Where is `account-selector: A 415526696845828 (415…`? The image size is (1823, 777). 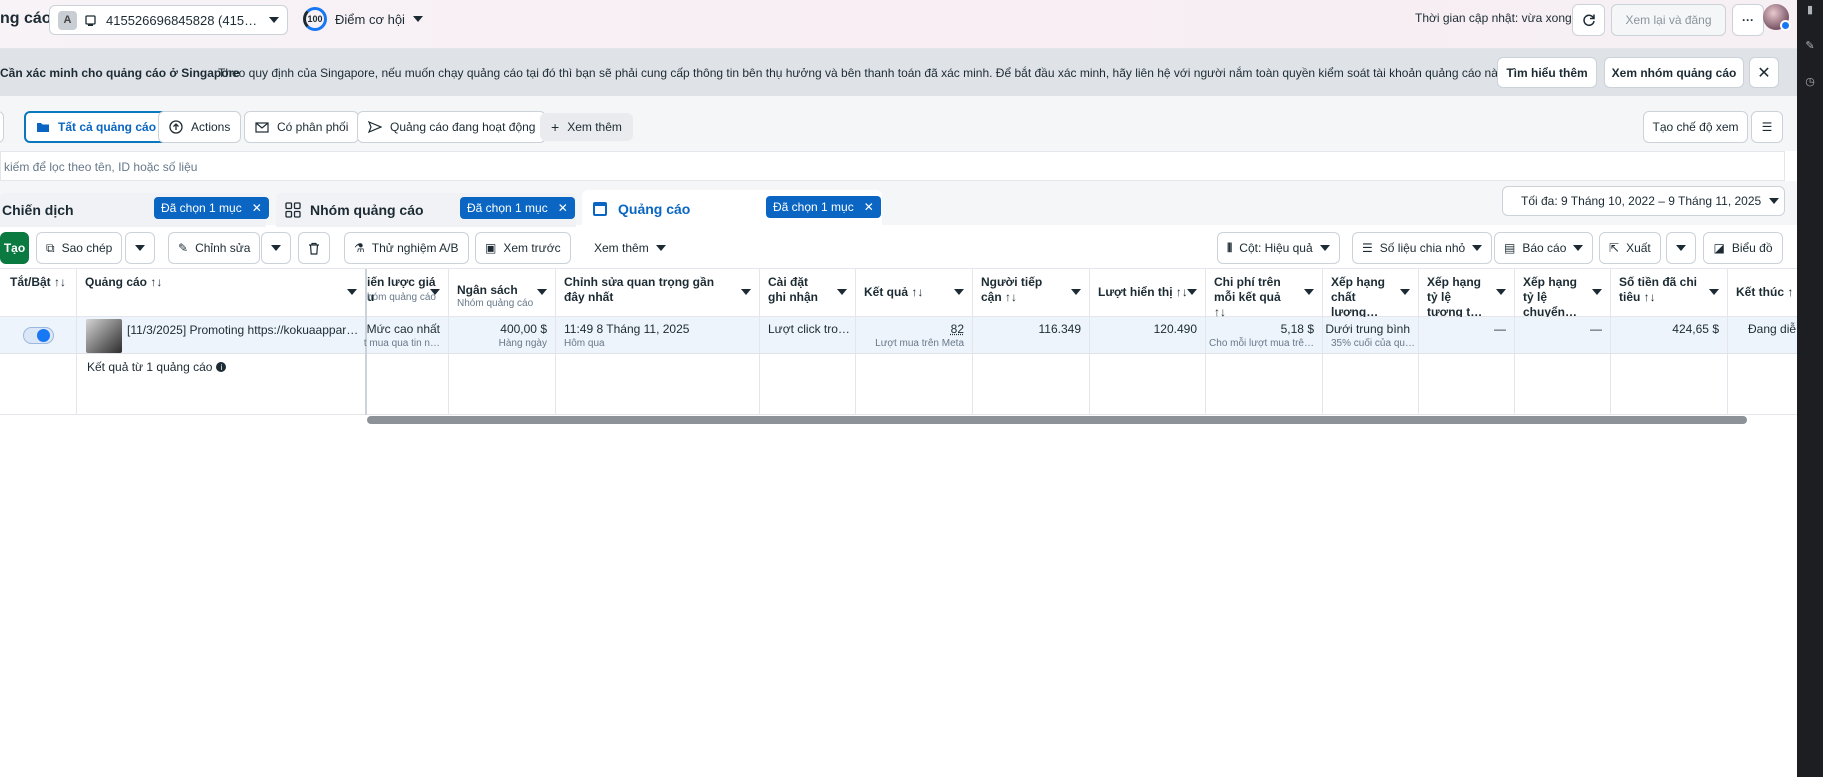 account-selector: A 415526696845828 (415… is located at coordinates (168, 20).